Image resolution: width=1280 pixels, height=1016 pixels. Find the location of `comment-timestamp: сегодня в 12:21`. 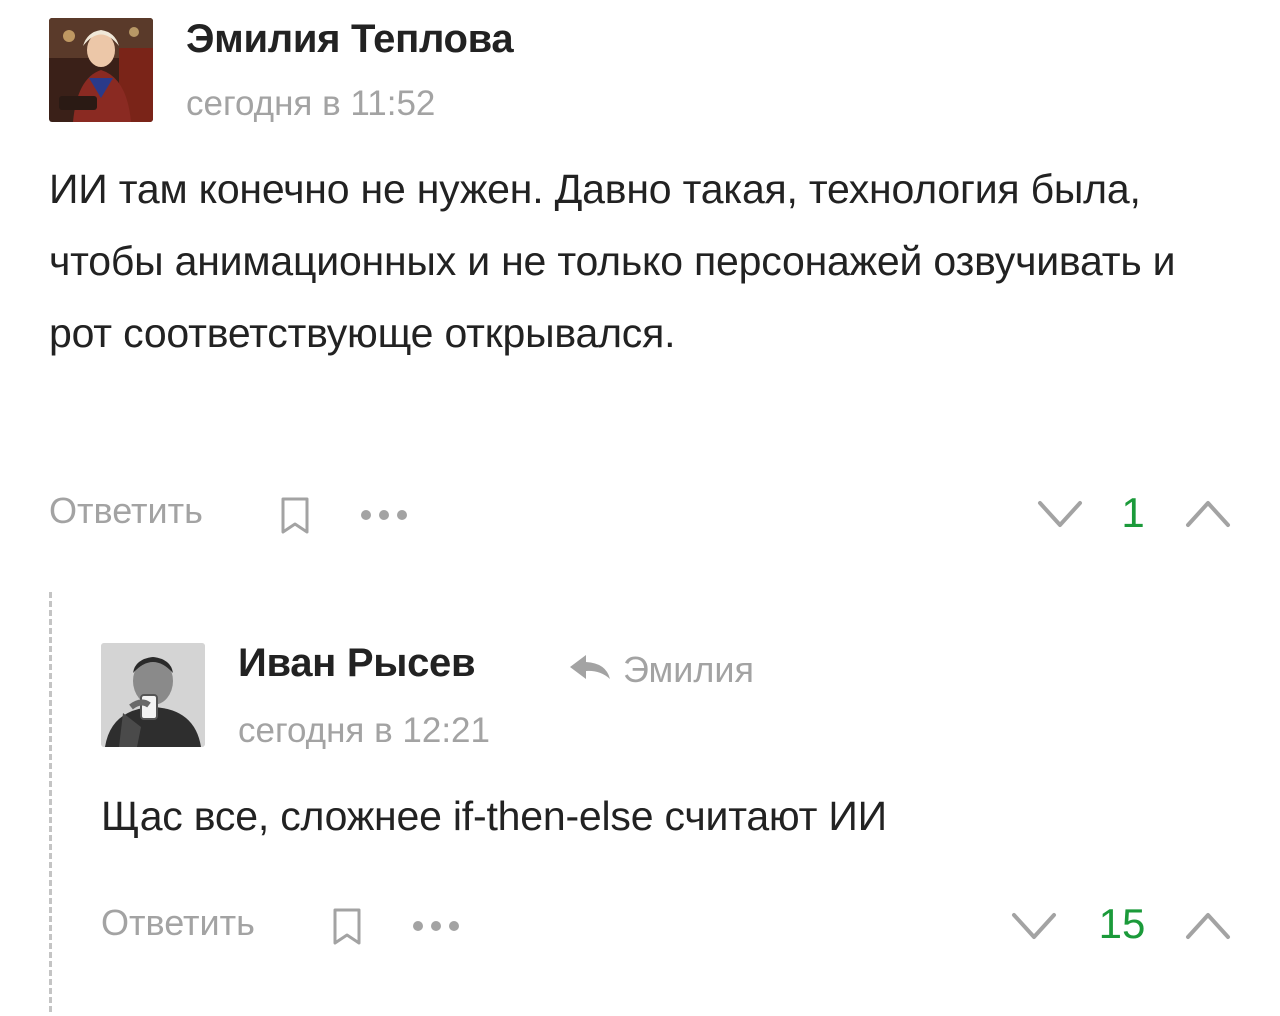

comment-timestamp: сегодня в 12:21 is located at coordinates (364, 731).